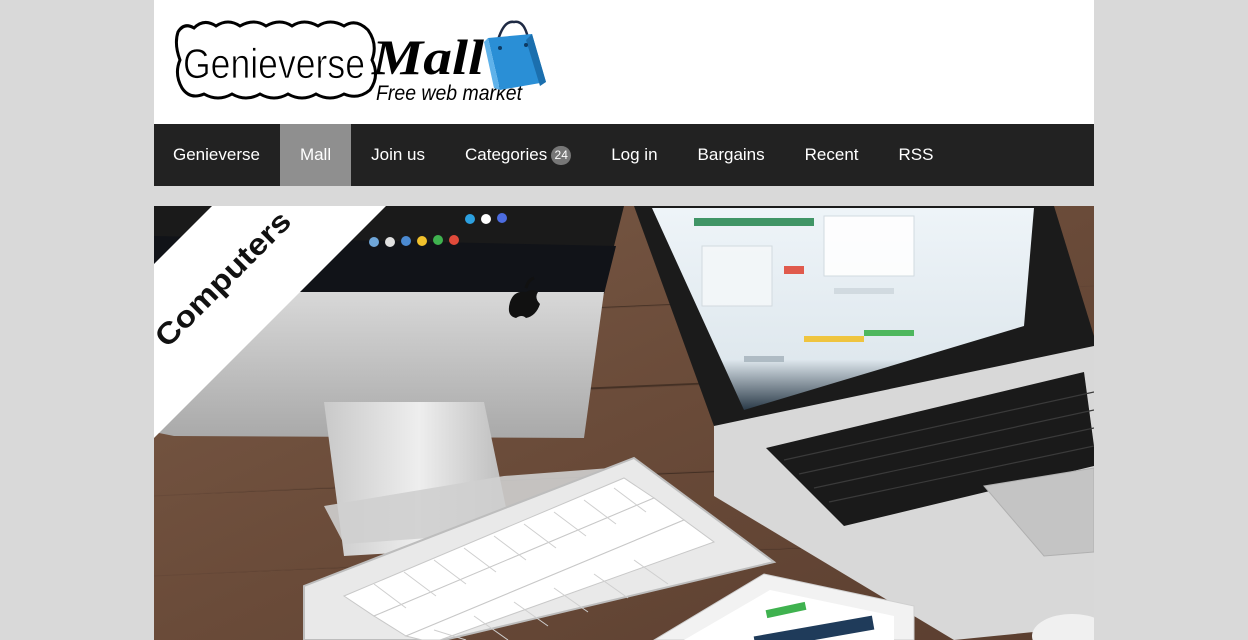  What do you see at coordinates (274, 63) in the screenshot?
I see `logo-word-genieverse: Genieverse` at bounding box center [274, 63].